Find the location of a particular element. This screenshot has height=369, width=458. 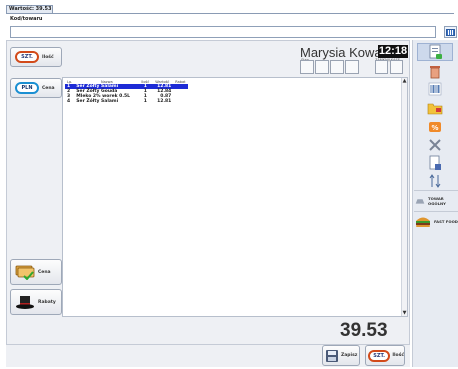

quantity-button: SZT. Ilość is located at coordinates (36, 57).